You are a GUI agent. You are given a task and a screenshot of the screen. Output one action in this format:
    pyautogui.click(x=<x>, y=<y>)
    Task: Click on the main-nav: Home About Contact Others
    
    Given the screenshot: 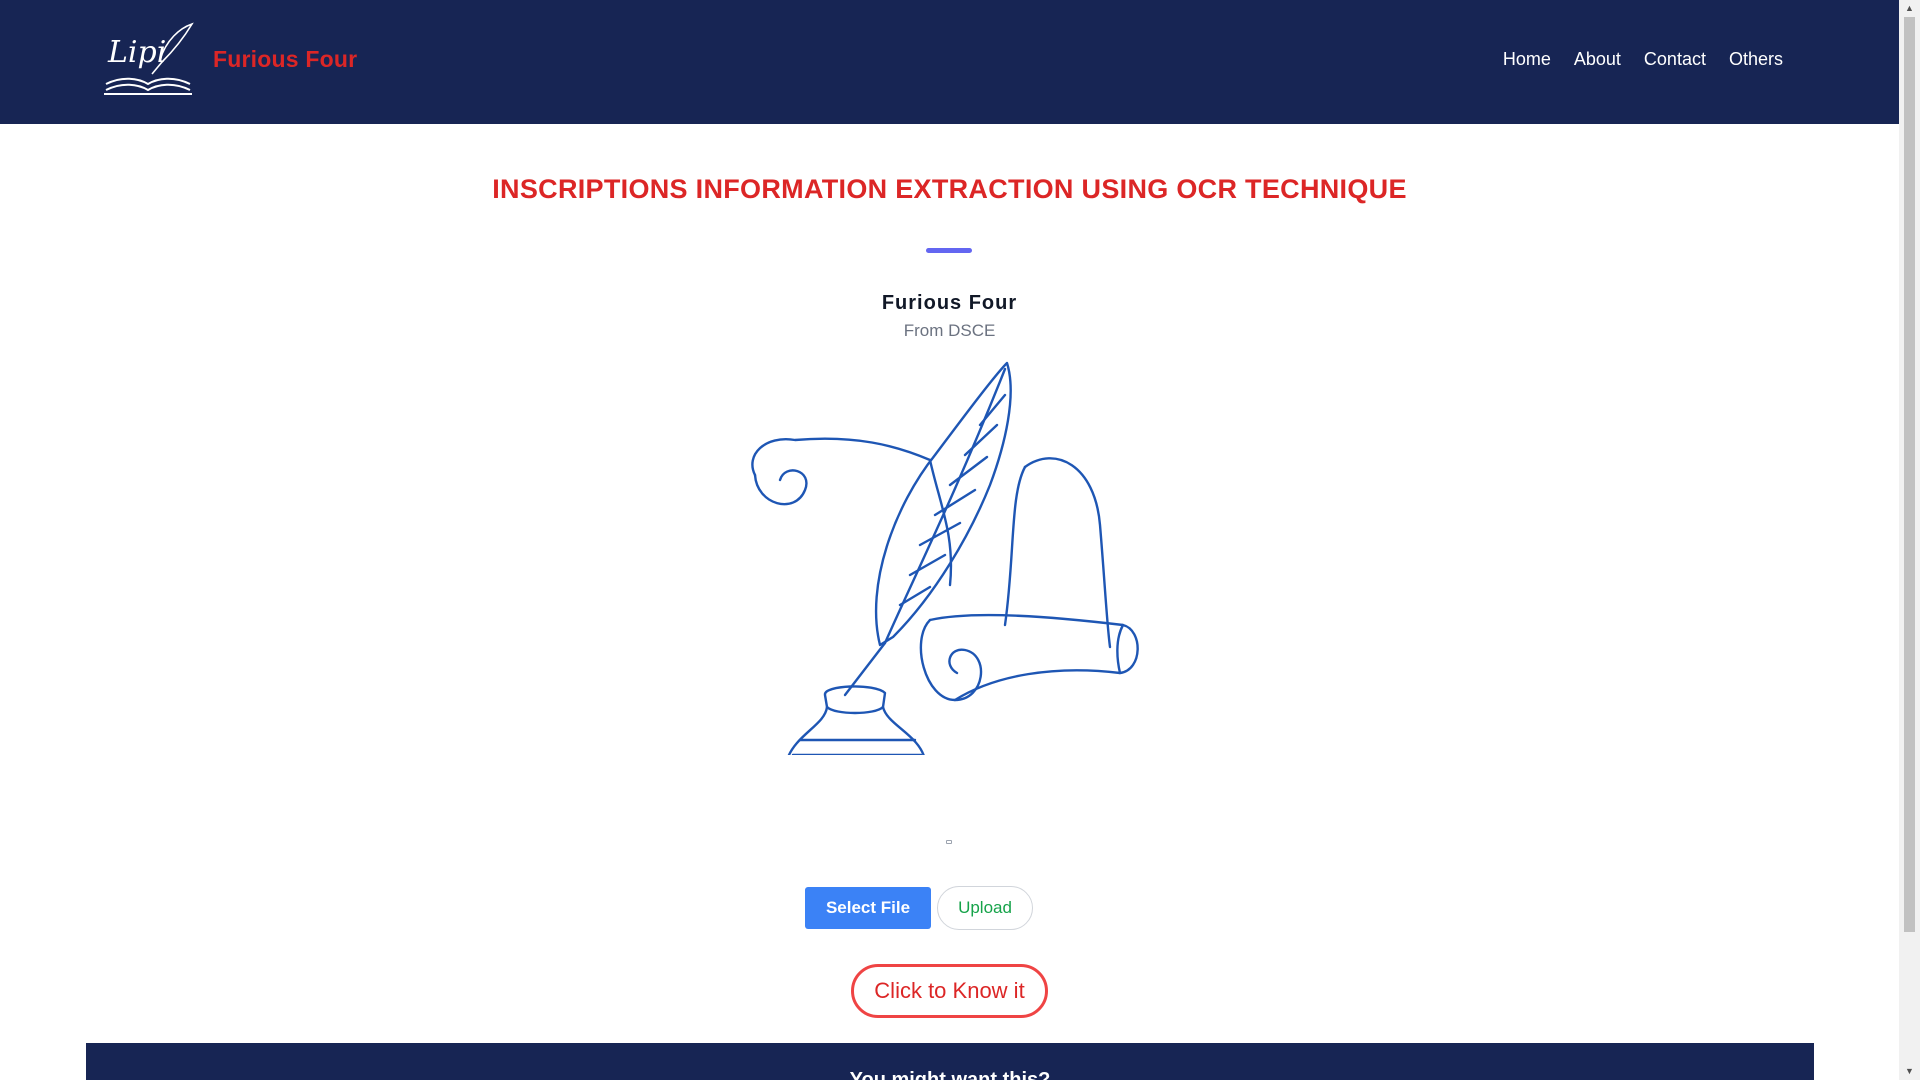 What is the action you would take?
    pyautogui.click(x=1643, y=59)
    